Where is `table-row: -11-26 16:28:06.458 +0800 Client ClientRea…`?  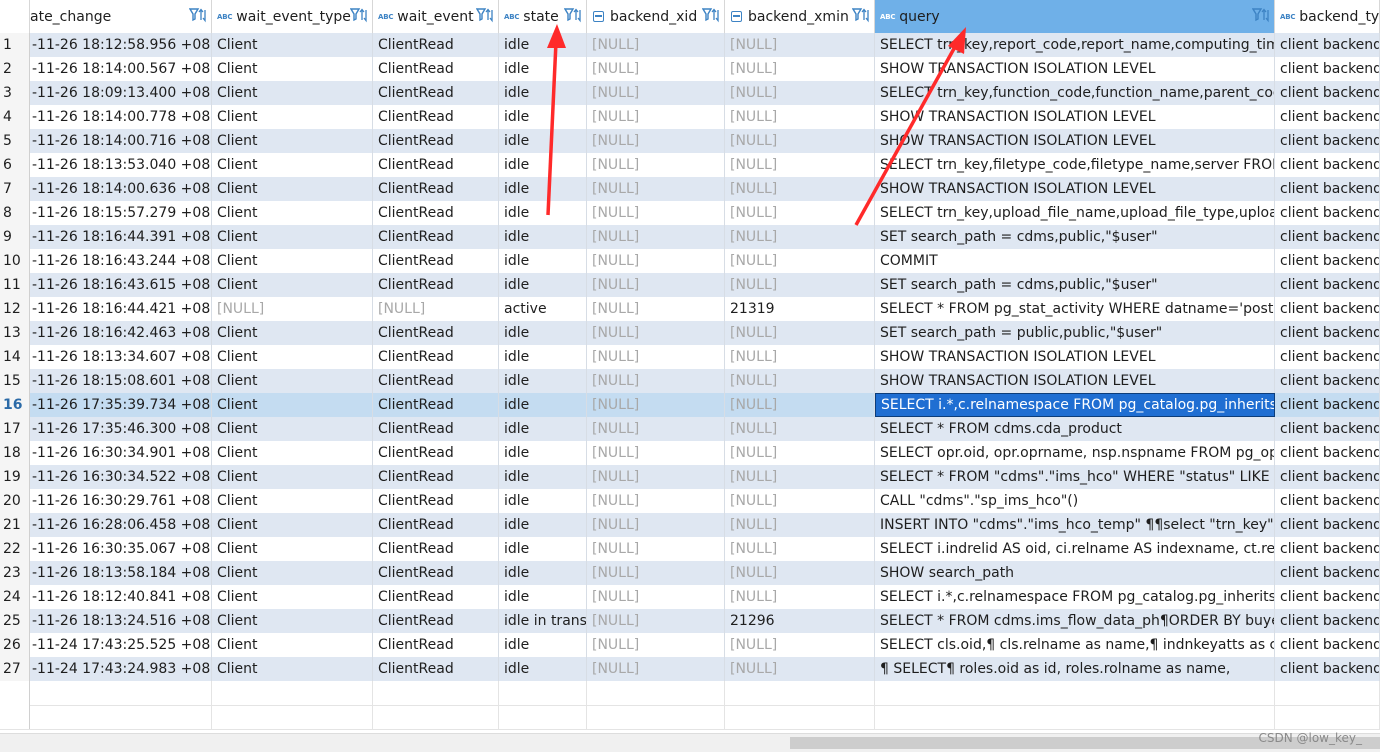
table-row: -11-26 16:28:06.458 +0800 Client ClientRea… is located at coordinates (705, 525).